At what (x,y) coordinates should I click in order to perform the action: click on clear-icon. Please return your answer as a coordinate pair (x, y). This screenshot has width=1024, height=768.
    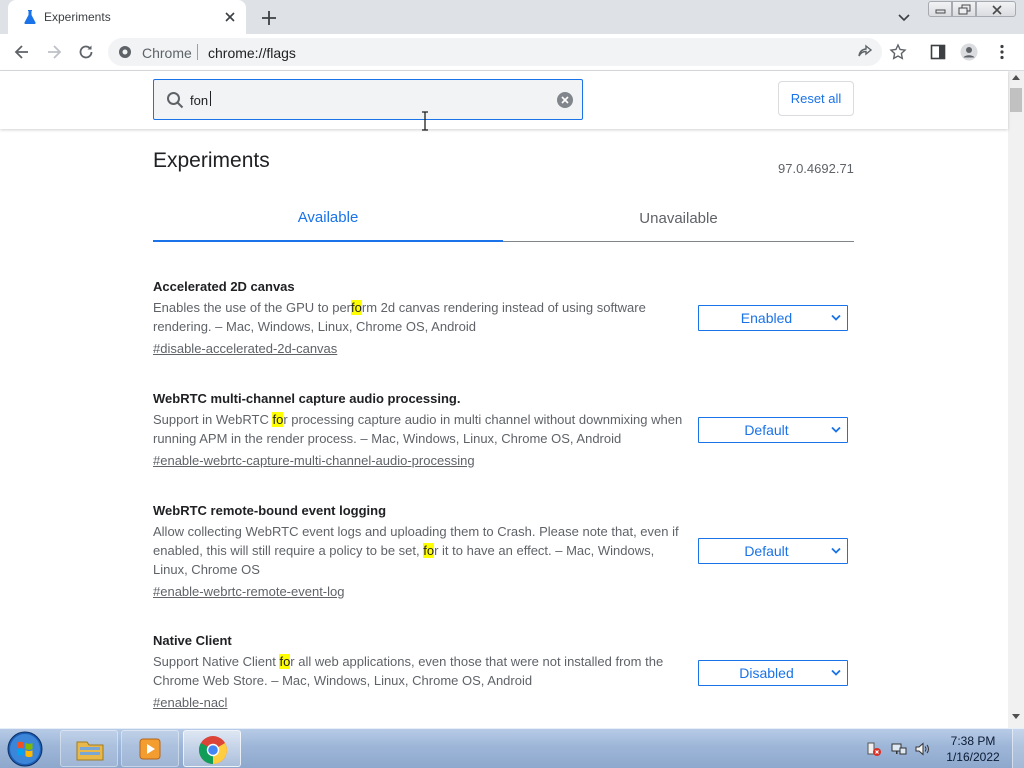
    Looking at the image, I should click on (565, 100).